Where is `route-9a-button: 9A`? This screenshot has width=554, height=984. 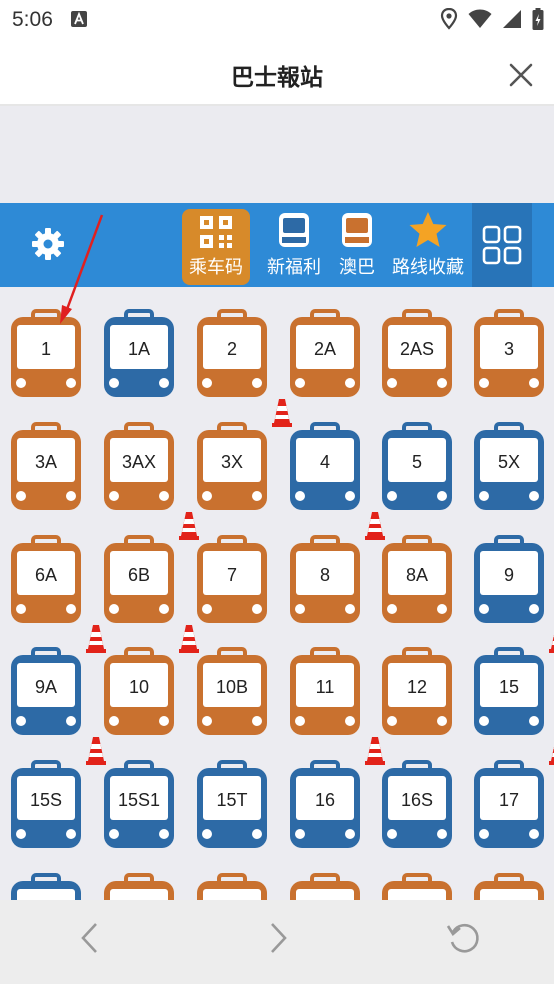
route-9a-button: 9A is located at coordinates (57, 706).